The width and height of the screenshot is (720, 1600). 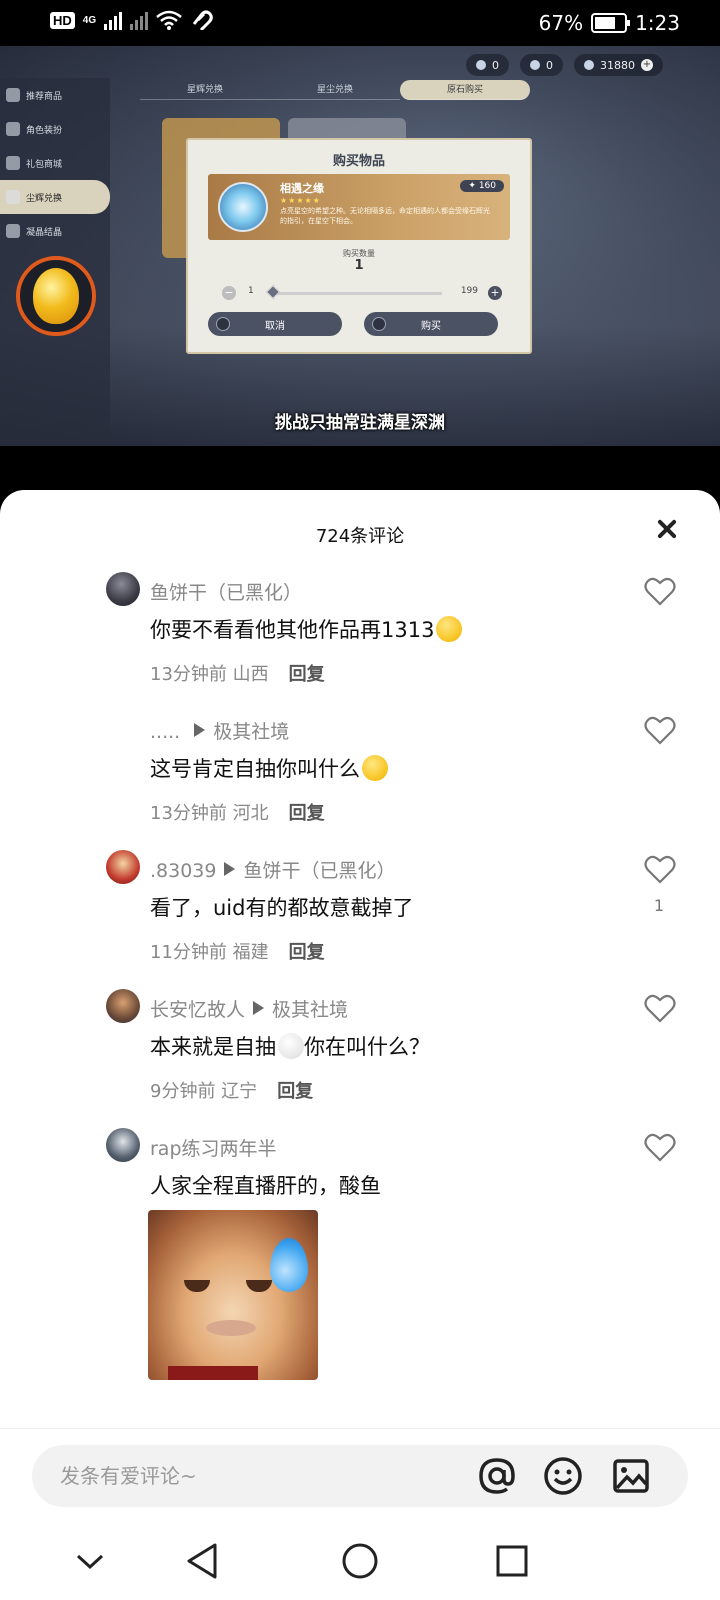 I want to click on shop-icon, so click(x=13, y=95).